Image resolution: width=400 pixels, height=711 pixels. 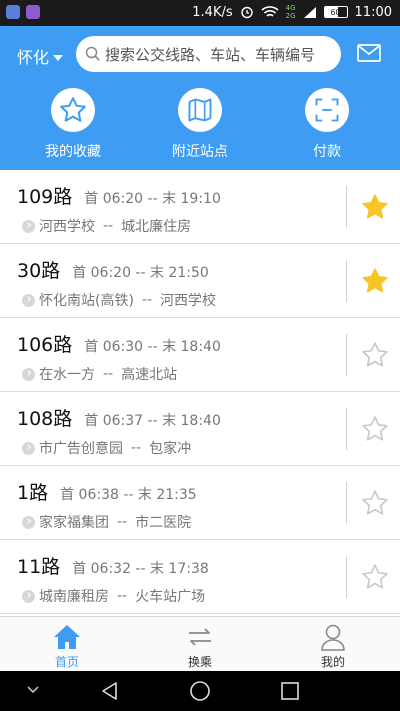 I want to click on mail-icon, so click(x=369, y=53).